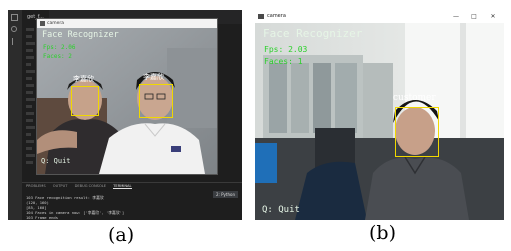  I want to click on overlay-fps: Fps: 2.03, so click(286, 49).